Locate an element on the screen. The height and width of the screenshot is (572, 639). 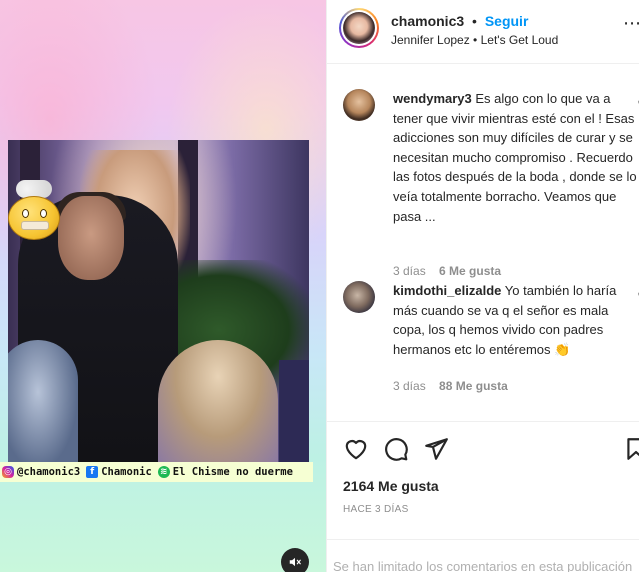
emoji-mouth is located at coordinates (35, 225).